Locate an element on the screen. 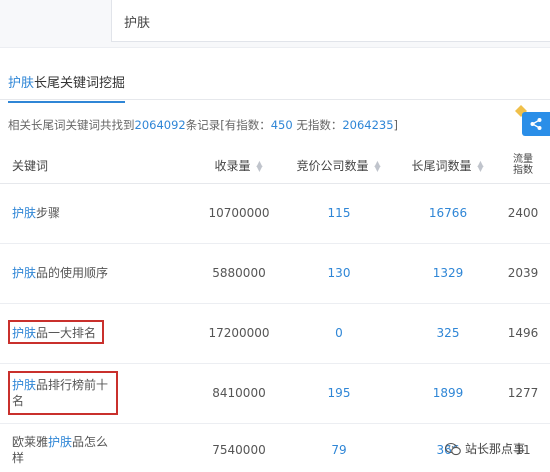  search-value: 护肤 is located at coordinates (137, 23).